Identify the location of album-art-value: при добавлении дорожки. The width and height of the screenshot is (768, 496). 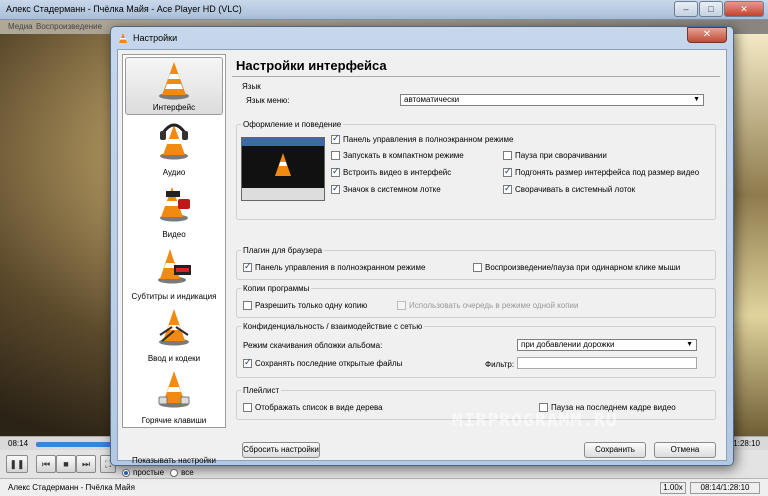
(568, 344).